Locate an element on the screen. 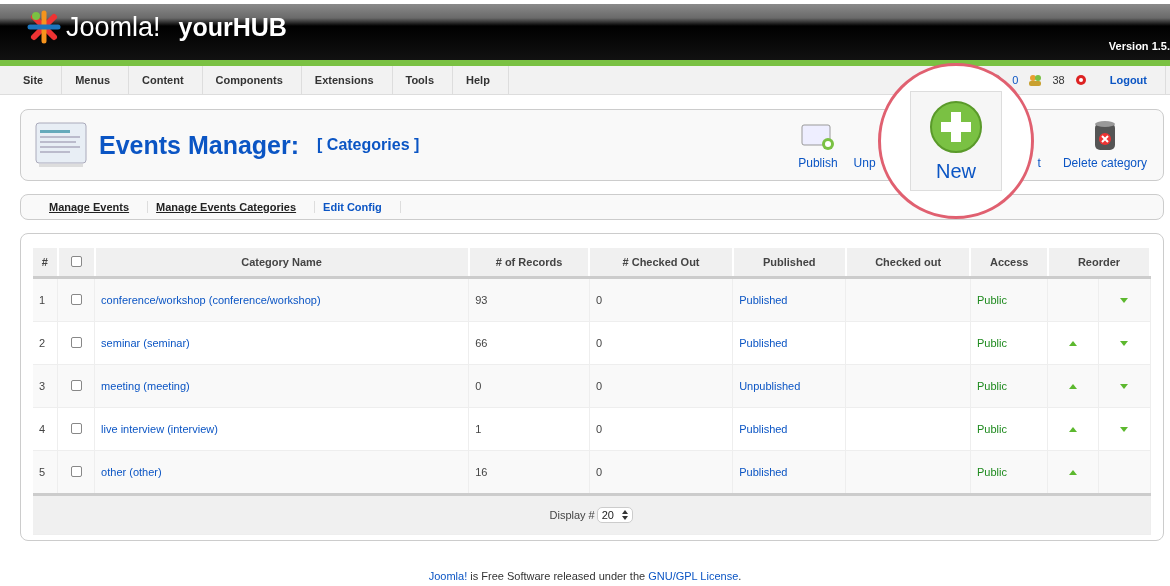 This screenshot has width=1170, height=586. new-button: New is located at coordinates (956, 141).